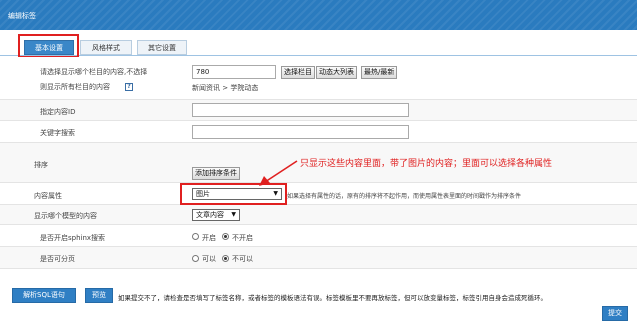  What do you see at coordinates (99, 295) in the screenshot?
I see `preview-button: 预览` at bounding box center [99, 295].